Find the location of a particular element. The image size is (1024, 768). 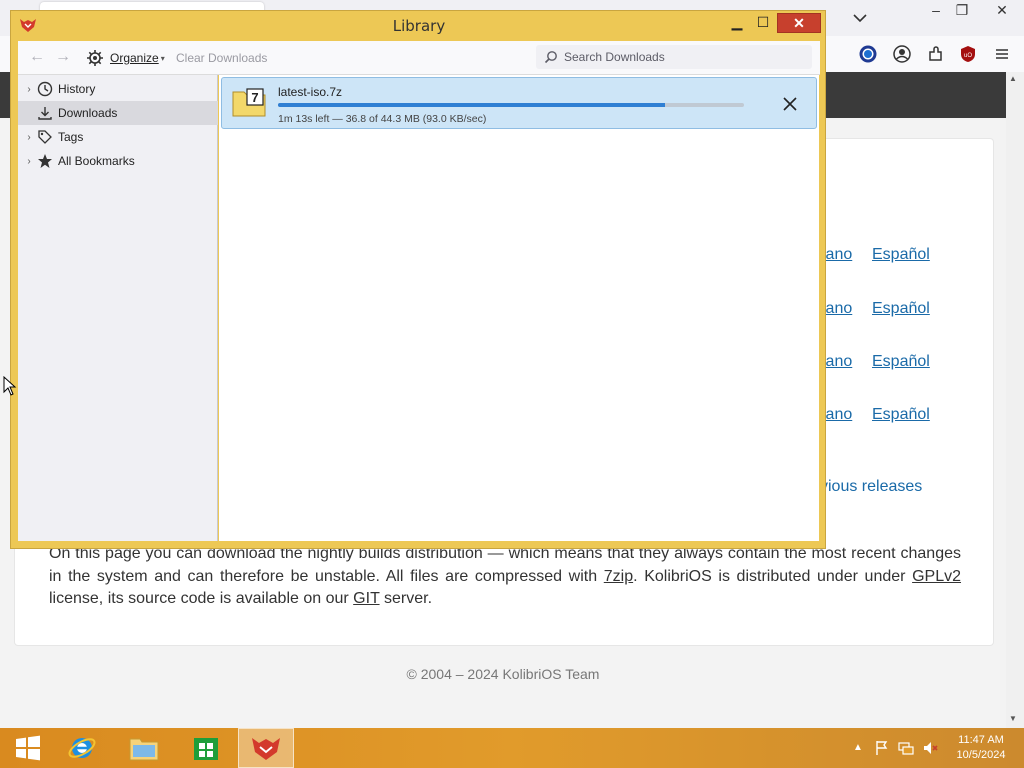

ublock-icon: uO is located at coordinates (968, 54).